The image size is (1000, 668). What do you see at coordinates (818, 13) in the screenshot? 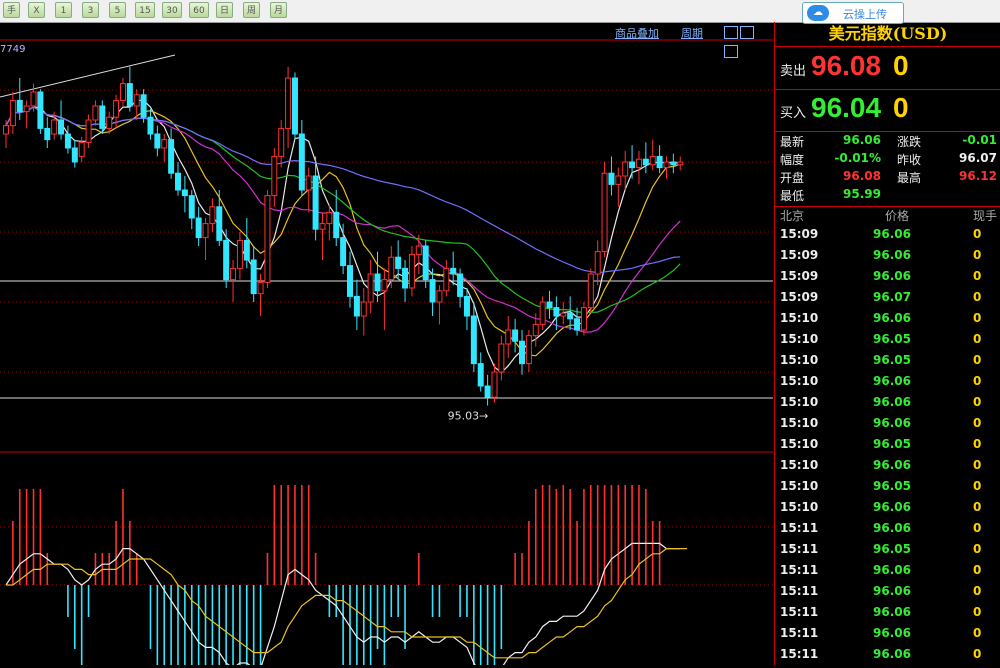
I see `cloud-icon: ☁` at bounding box center [818, 13].